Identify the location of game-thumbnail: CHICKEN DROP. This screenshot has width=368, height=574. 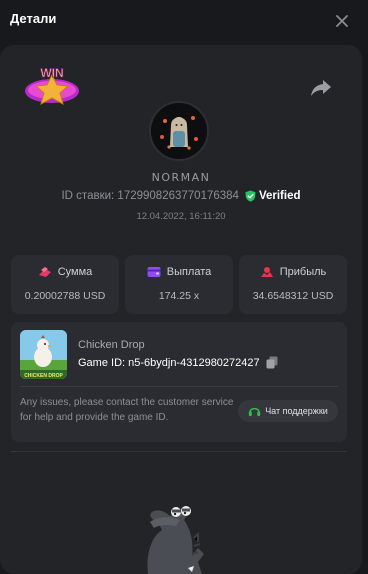
(43, 354).